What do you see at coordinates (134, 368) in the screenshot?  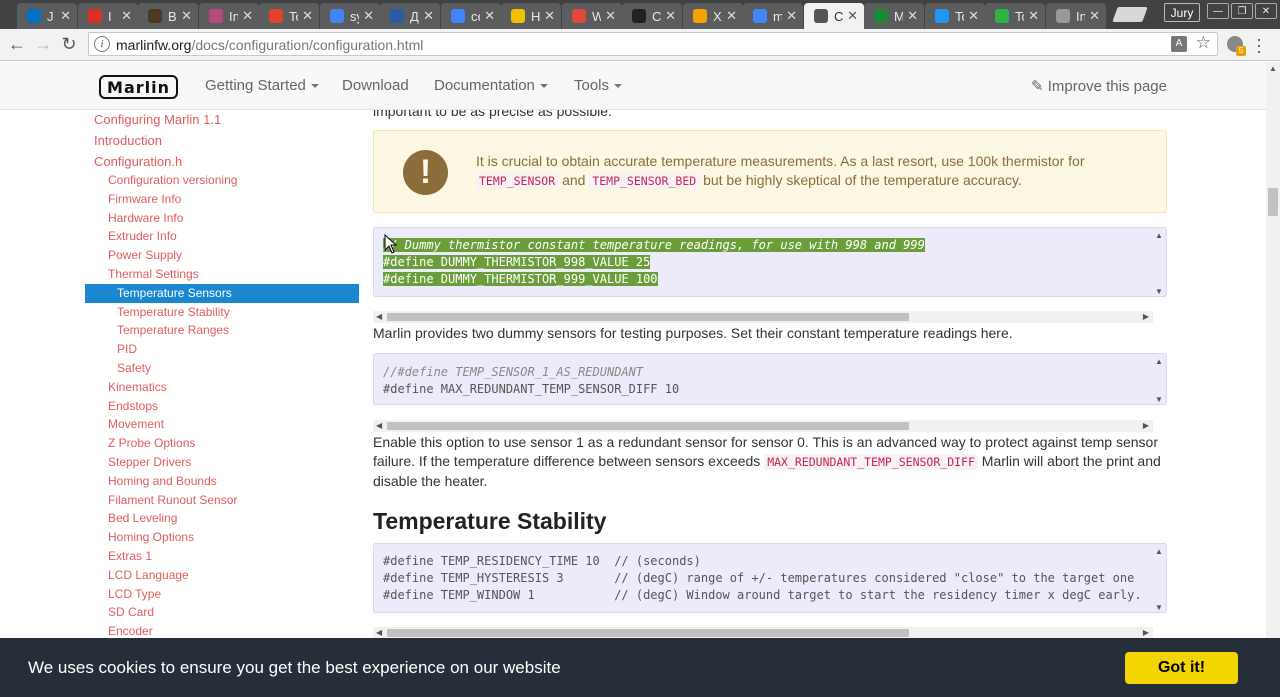 I see `sidebar-item: Safety` at bounding box center [134, 368].